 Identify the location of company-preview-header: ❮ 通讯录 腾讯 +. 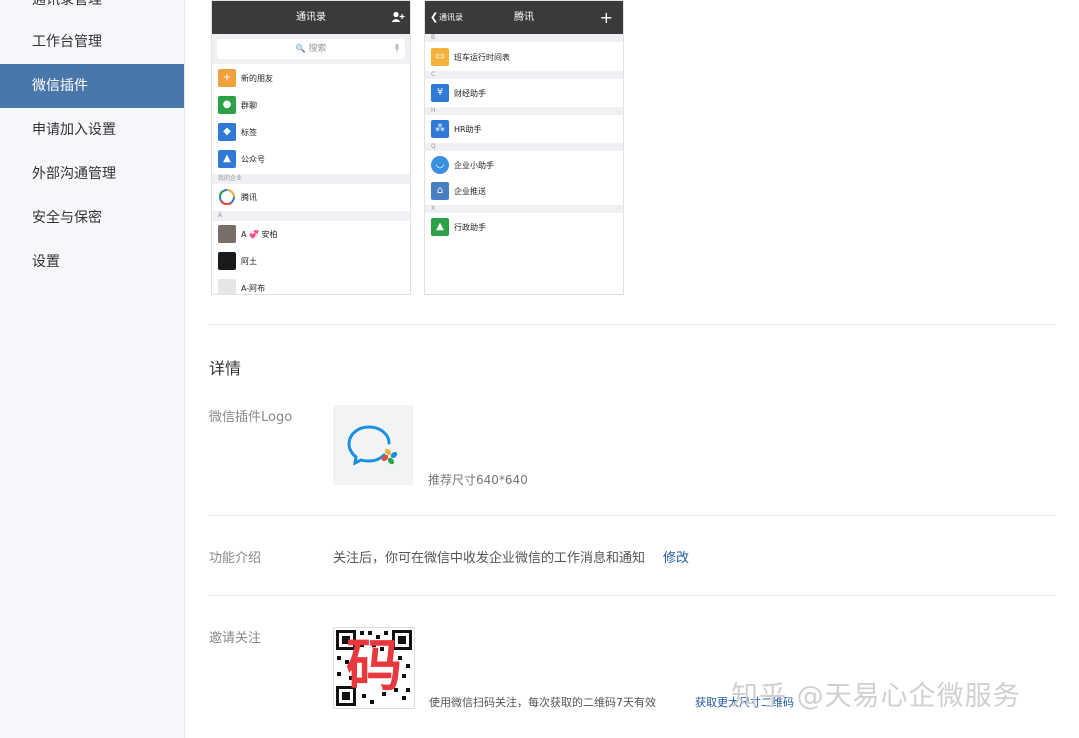
(524, 17).